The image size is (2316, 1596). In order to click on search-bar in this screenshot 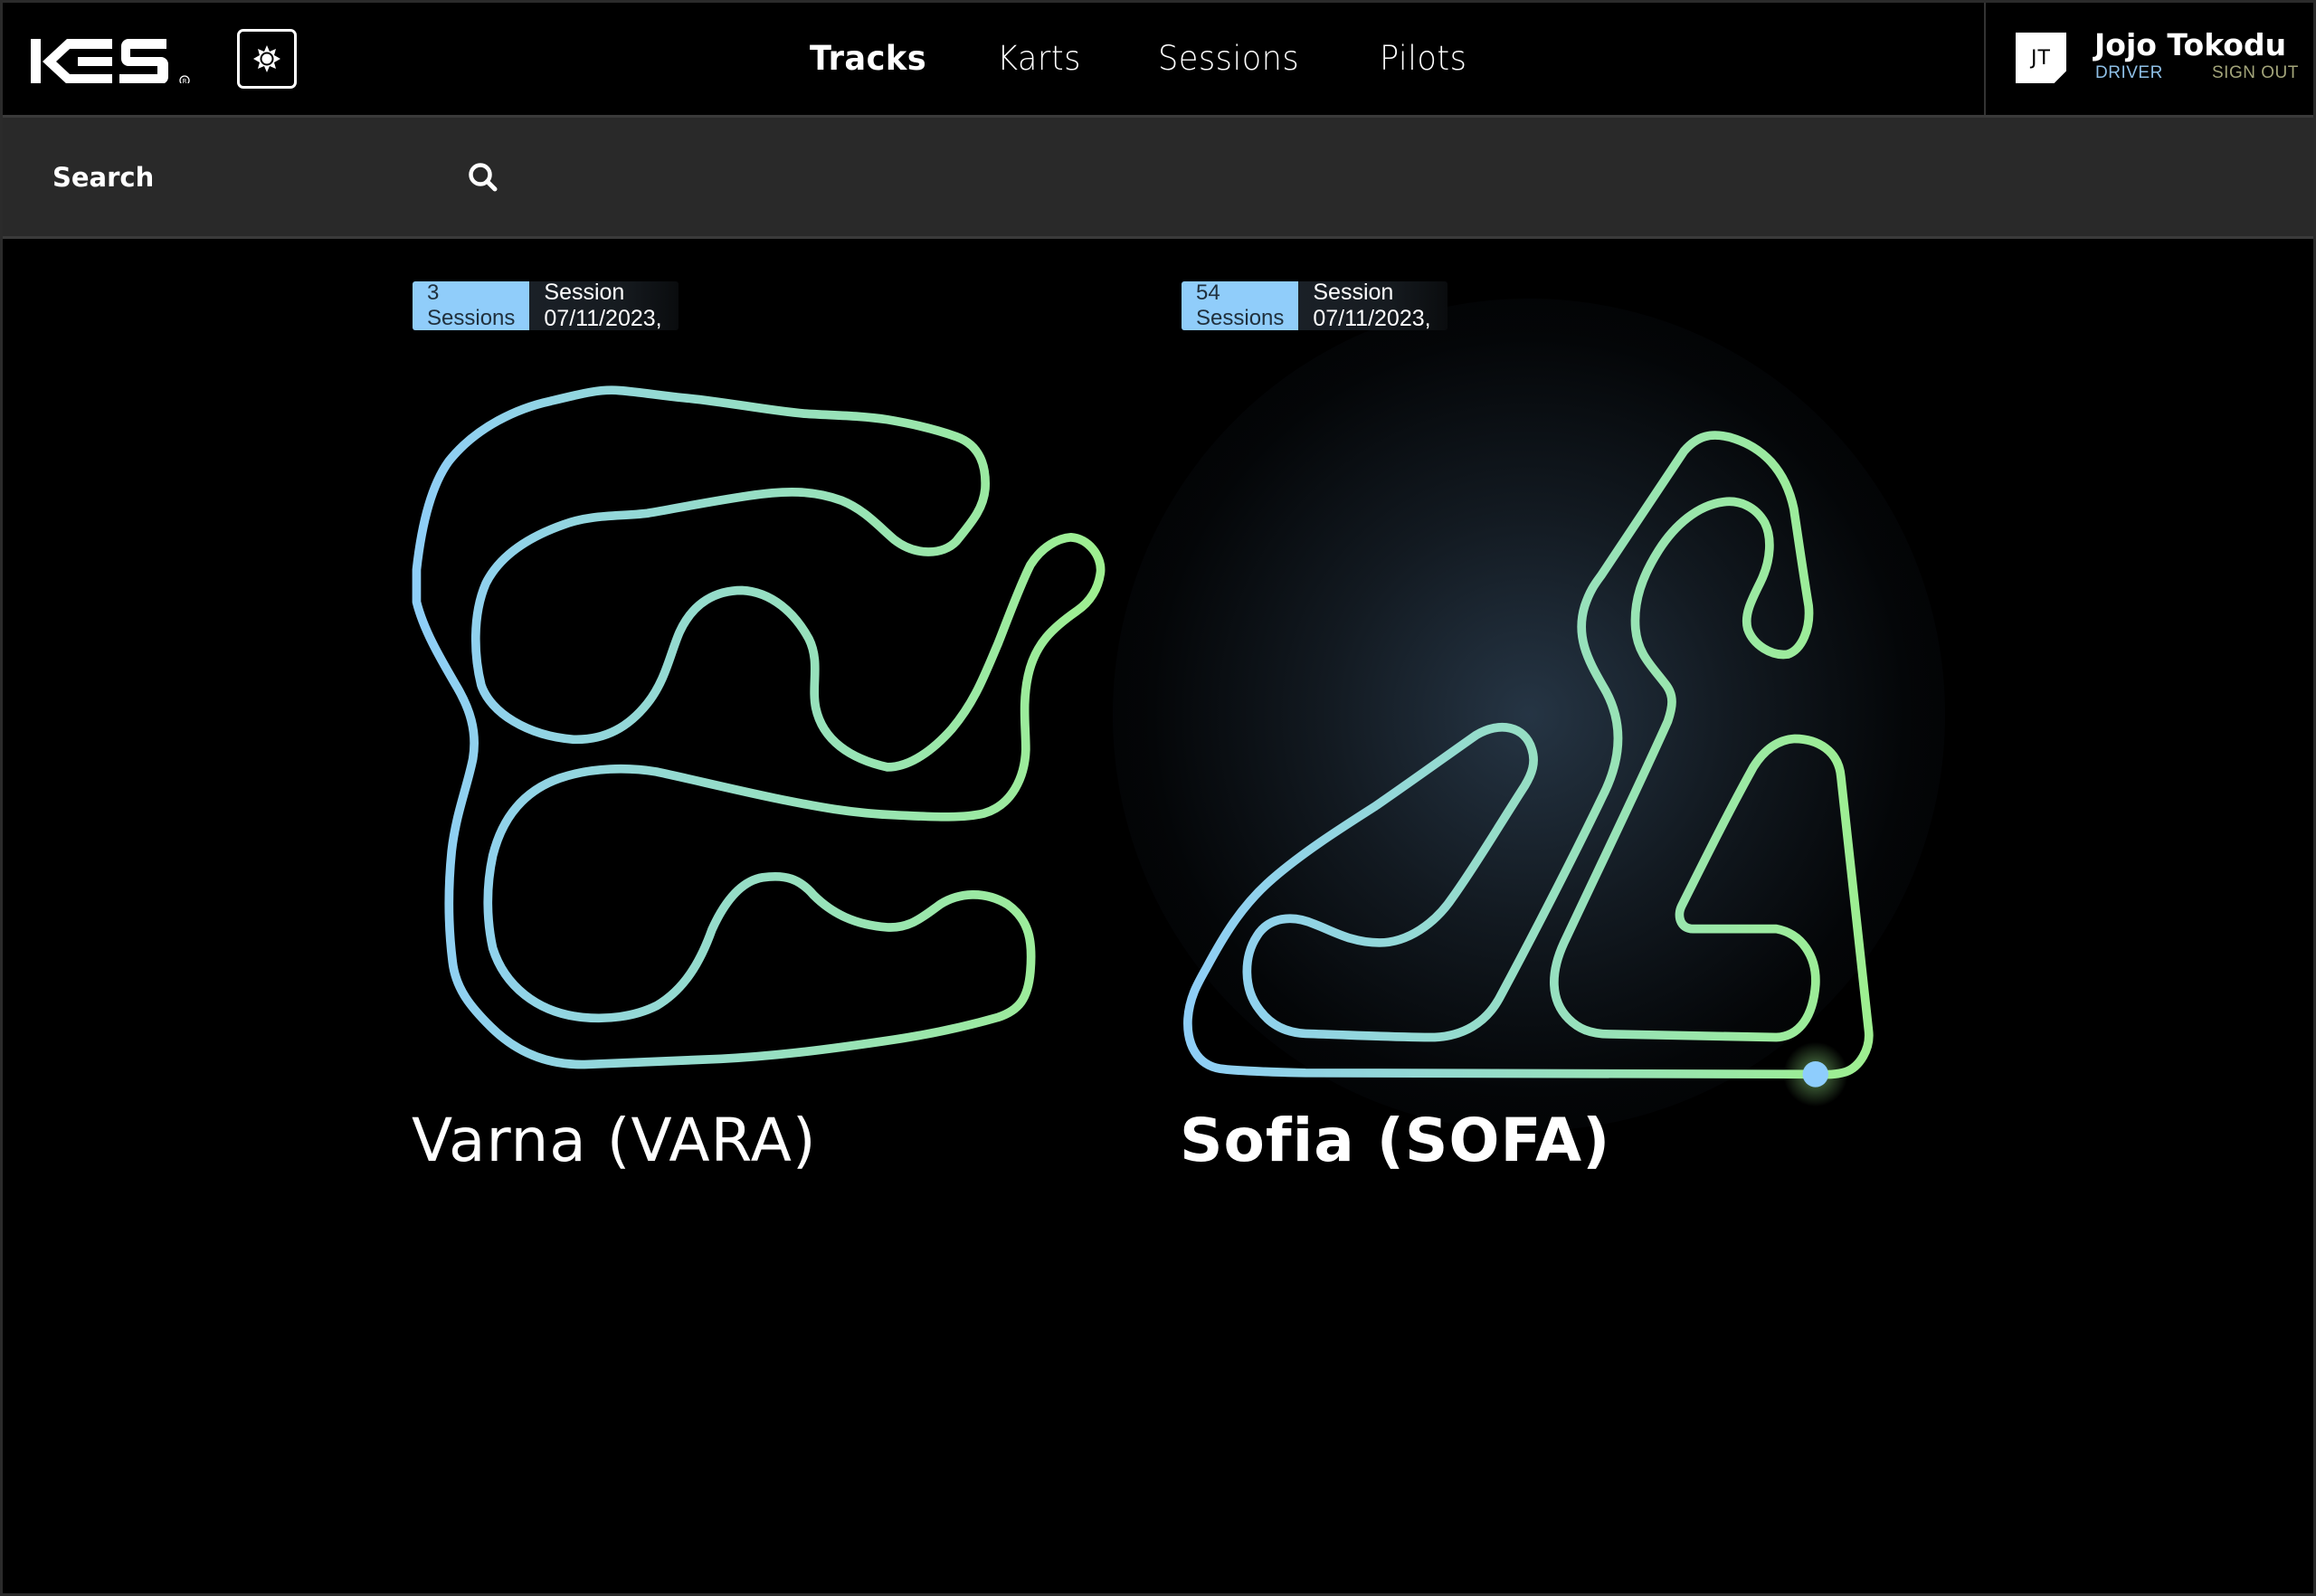, I will do `click(1158, 179)`.